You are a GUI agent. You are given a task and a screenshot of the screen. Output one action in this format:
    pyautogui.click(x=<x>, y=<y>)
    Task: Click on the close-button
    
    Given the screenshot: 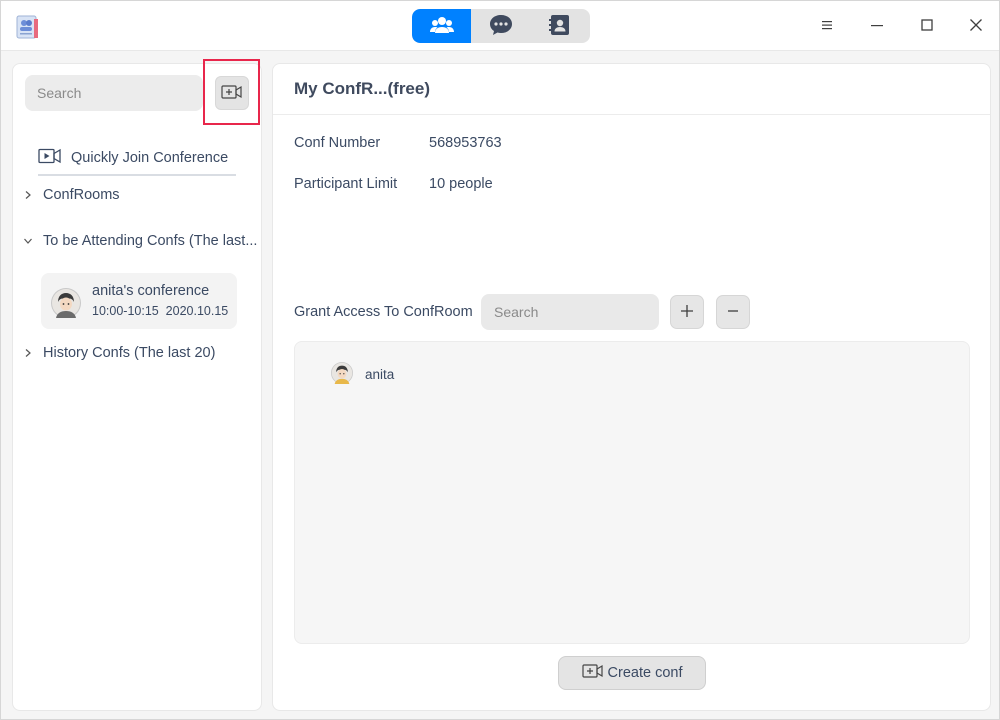 What is the action you would take?
    pyautogui.click(x=976, y=26)
    